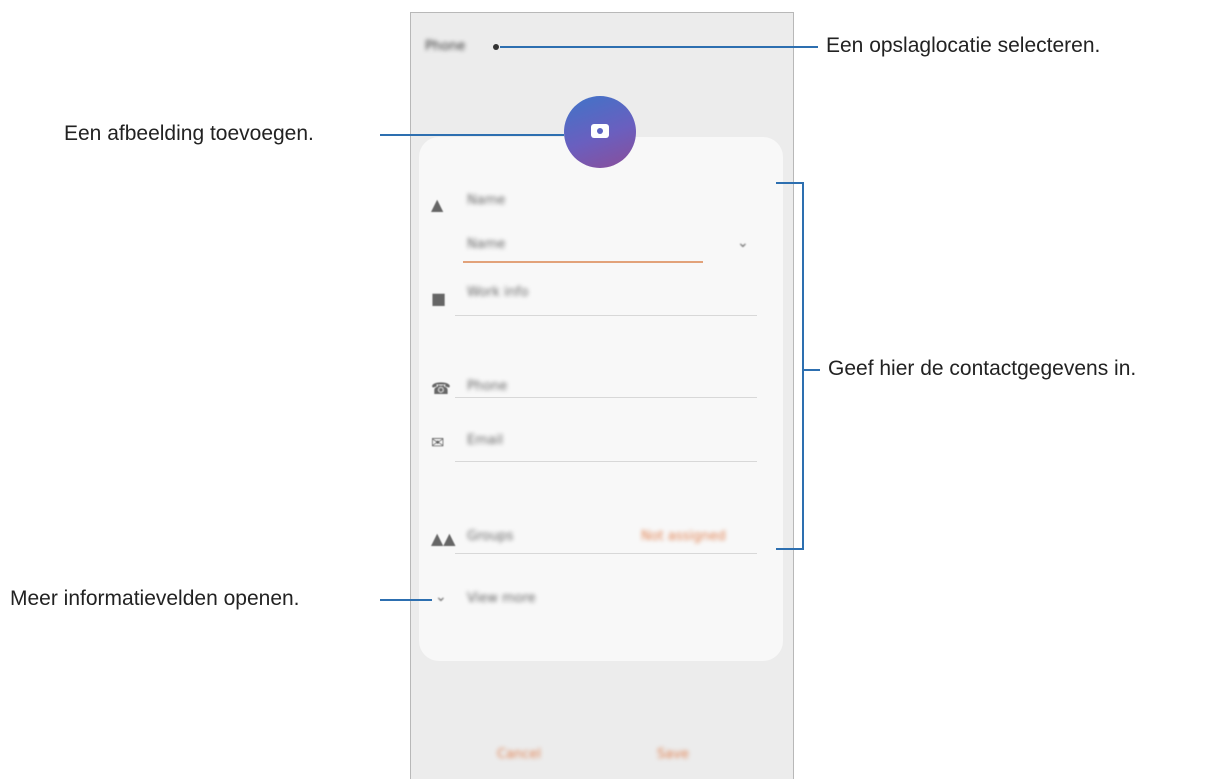  Describe the element at coordinates (606, 397) in the screenshot. I see `phone-input-underline` at that location.